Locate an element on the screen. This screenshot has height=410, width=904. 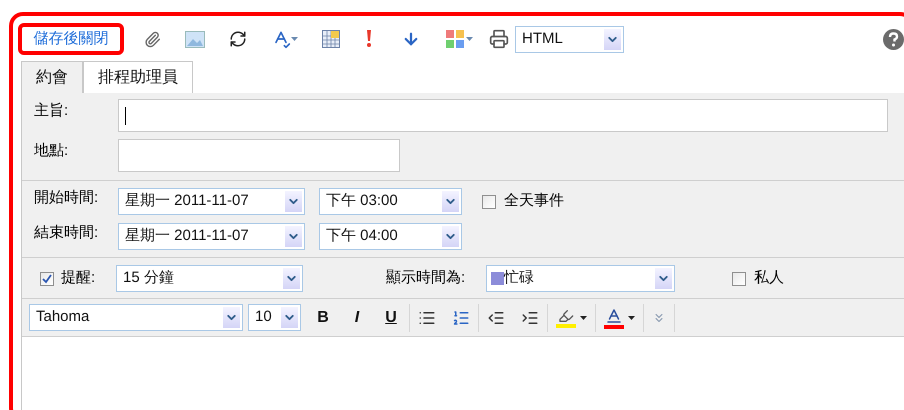
checkbox-label: 全天事件 is located at coordinates (534, 201).